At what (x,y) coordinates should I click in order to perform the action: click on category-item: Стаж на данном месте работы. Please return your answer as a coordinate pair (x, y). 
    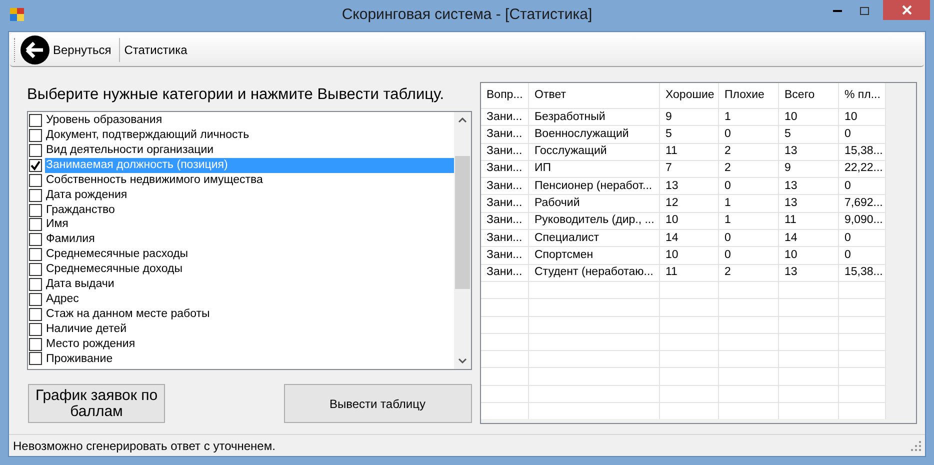
    Looking at the image, I should click on (241, 314).